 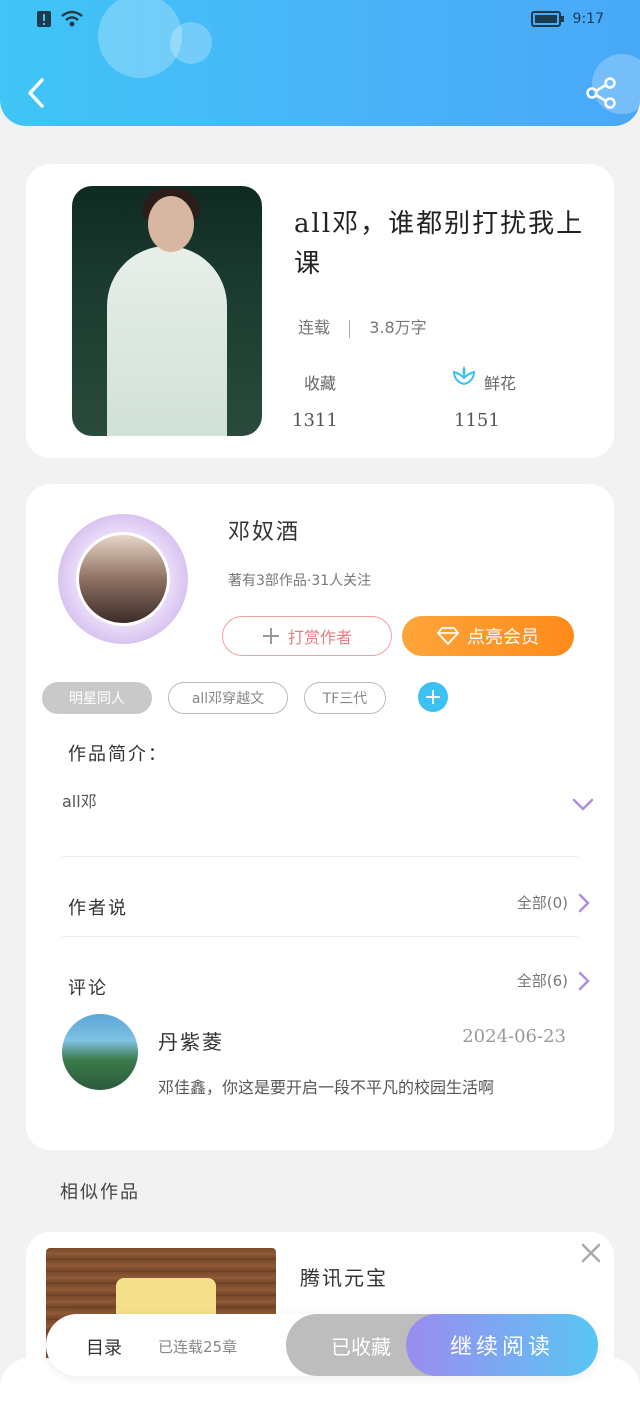 What do you see at coordinates (344, 1278) in the screenshot?
I see `similar-work-title: 腾讯元宝` at bounding box center [344, 1278].